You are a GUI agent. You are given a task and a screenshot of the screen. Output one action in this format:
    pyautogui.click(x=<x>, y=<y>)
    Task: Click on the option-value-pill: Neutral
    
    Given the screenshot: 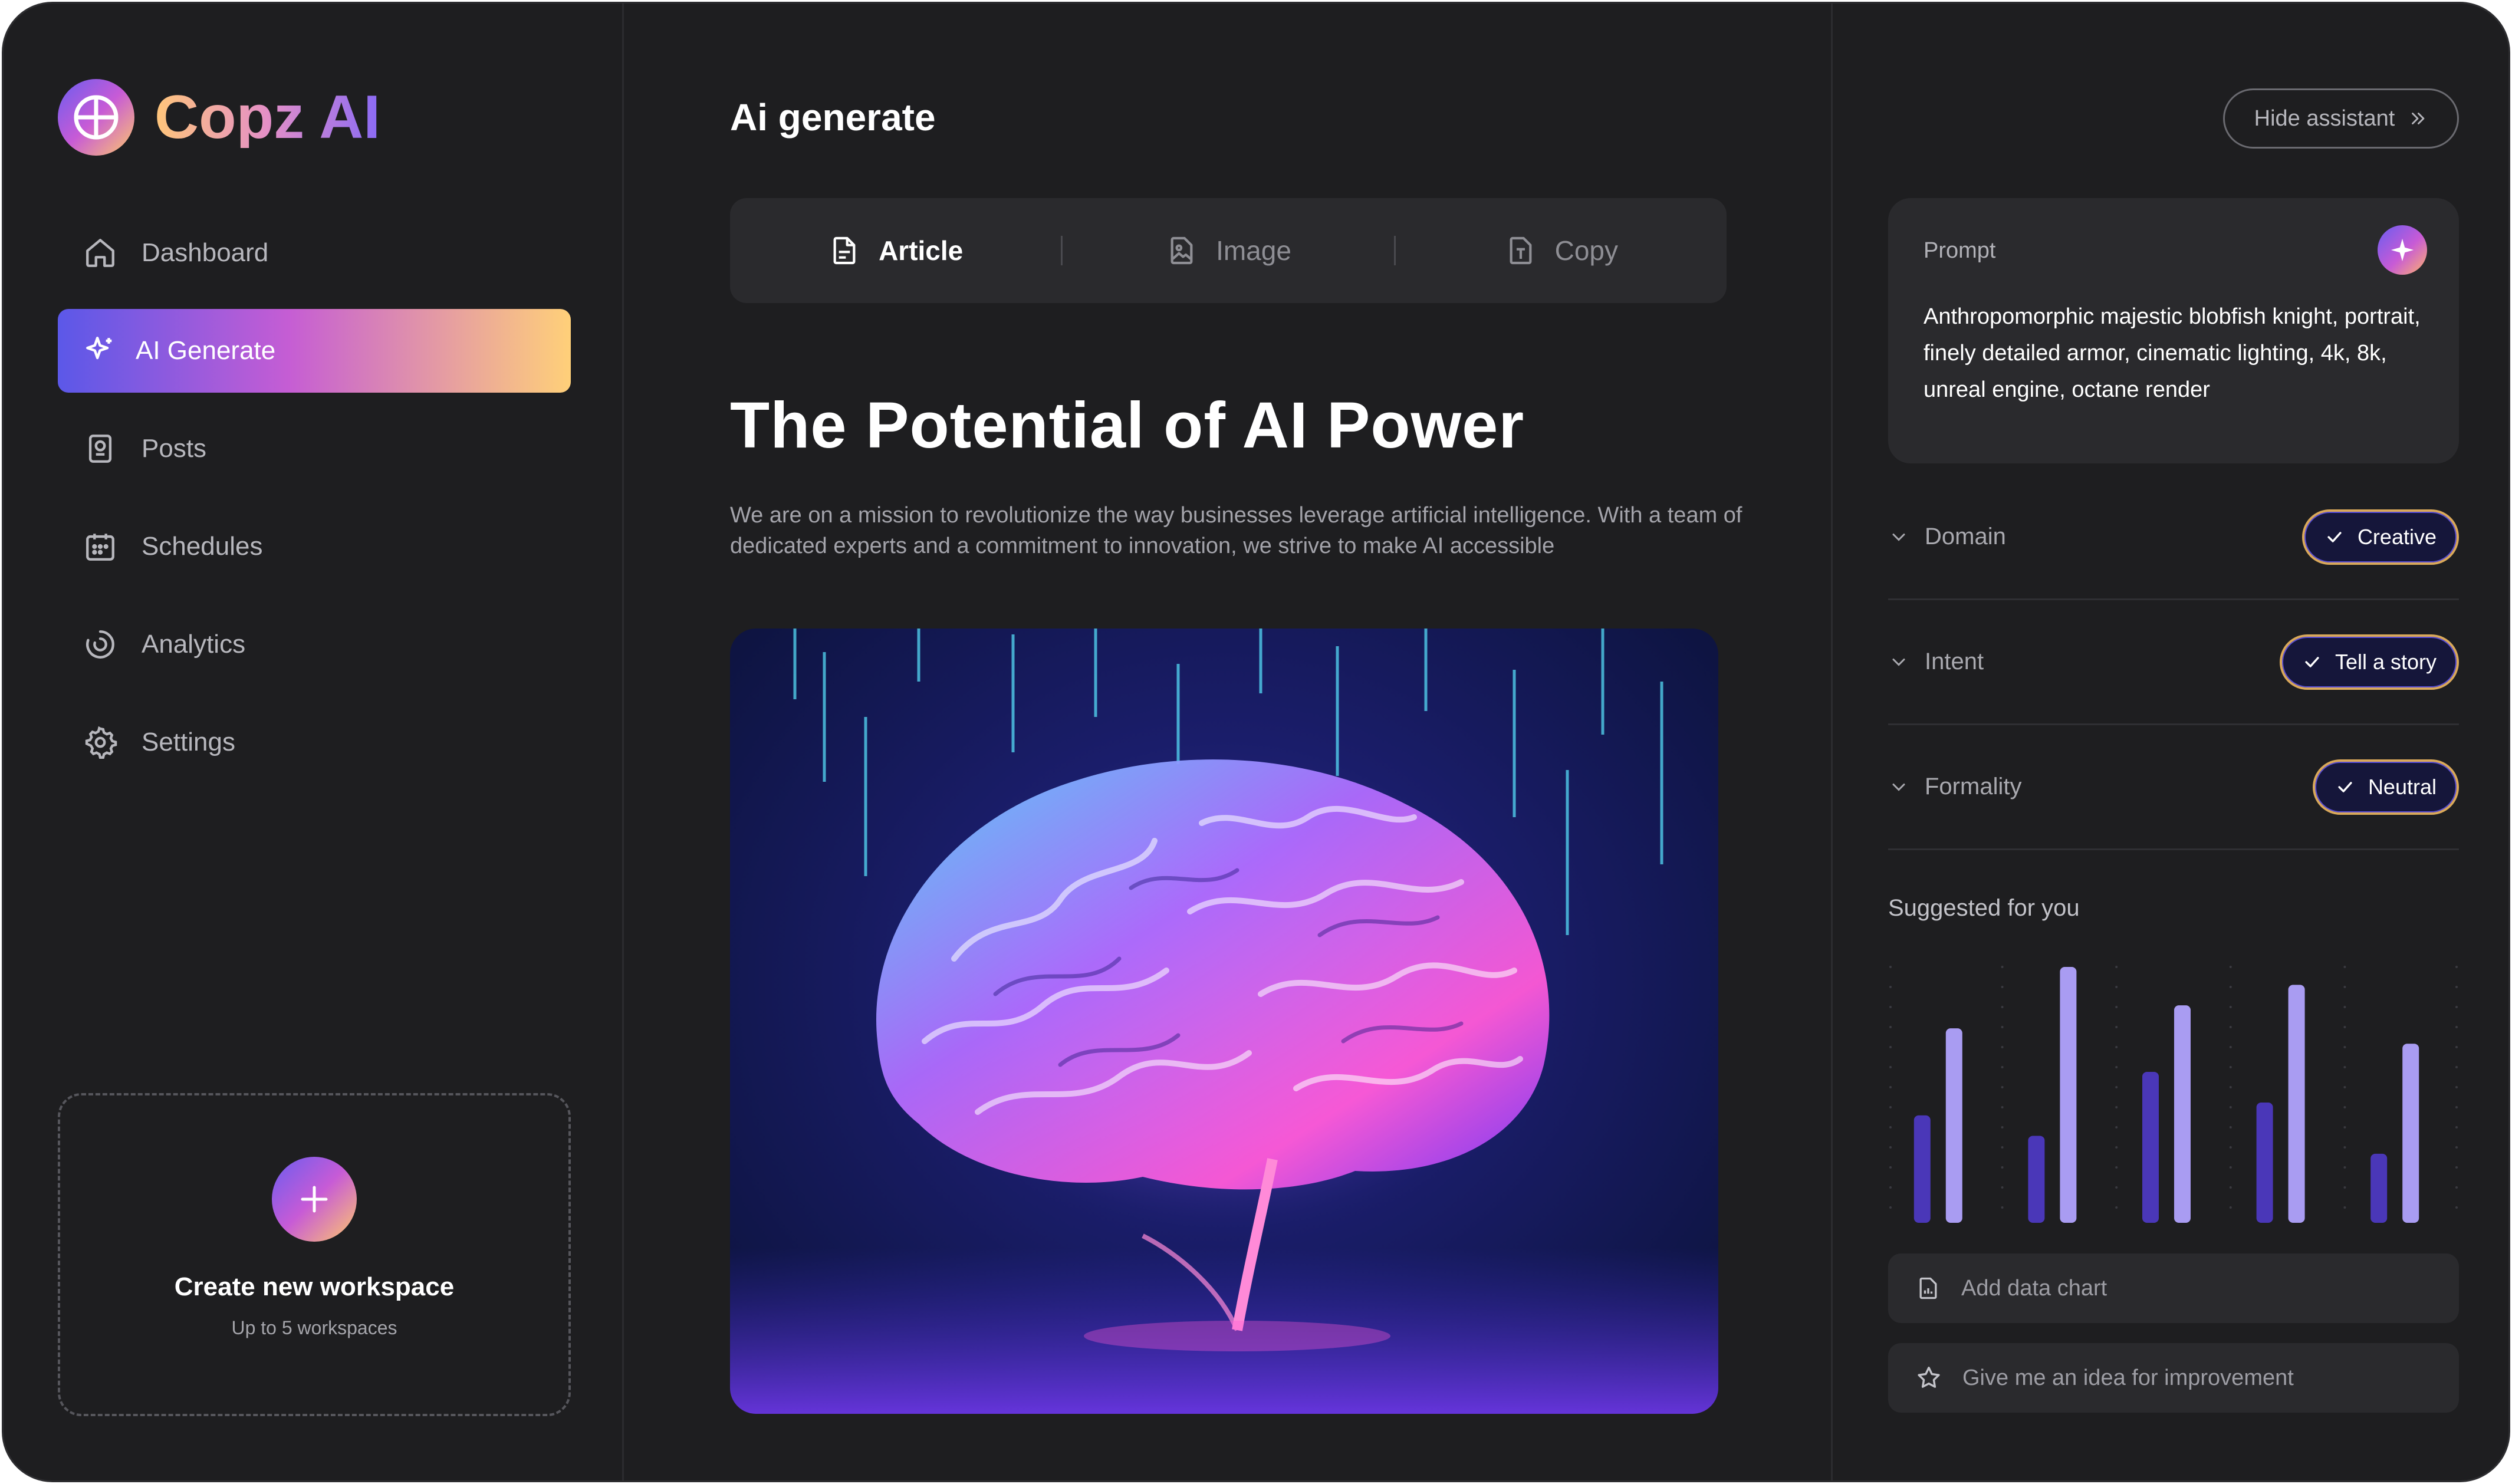 What is the action you would take?
    pyautogui.click(x=2385, y=787)
    